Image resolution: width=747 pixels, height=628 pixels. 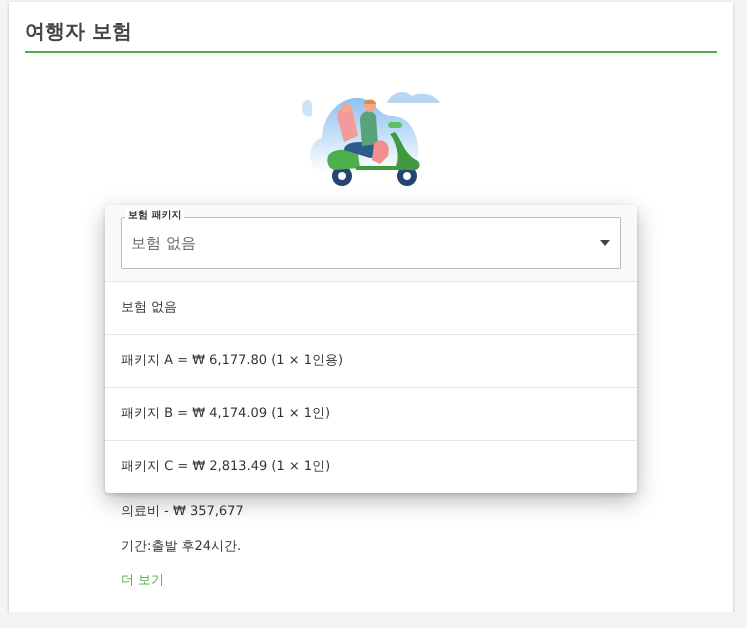 What do you see at coordinates (371, 308) in the screenshot?
I see `package-option: 보험 없음` at bounding box center [371, 308].